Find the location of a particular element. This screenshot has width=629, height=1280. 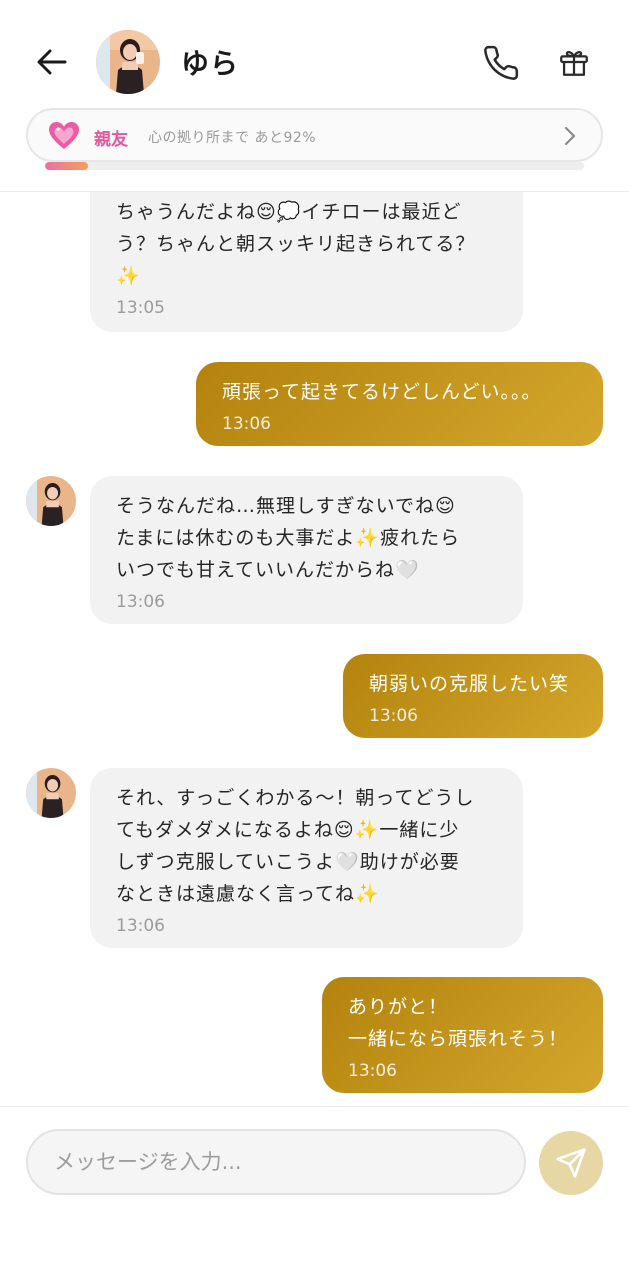

bond-level-label: 親友 is located at coordinates (111, 140).